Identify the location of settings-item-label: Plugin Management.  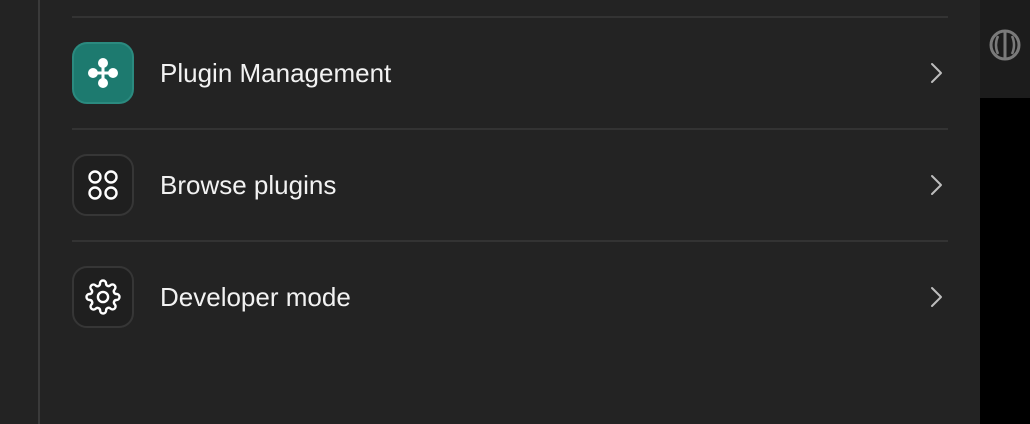
(276, 73).